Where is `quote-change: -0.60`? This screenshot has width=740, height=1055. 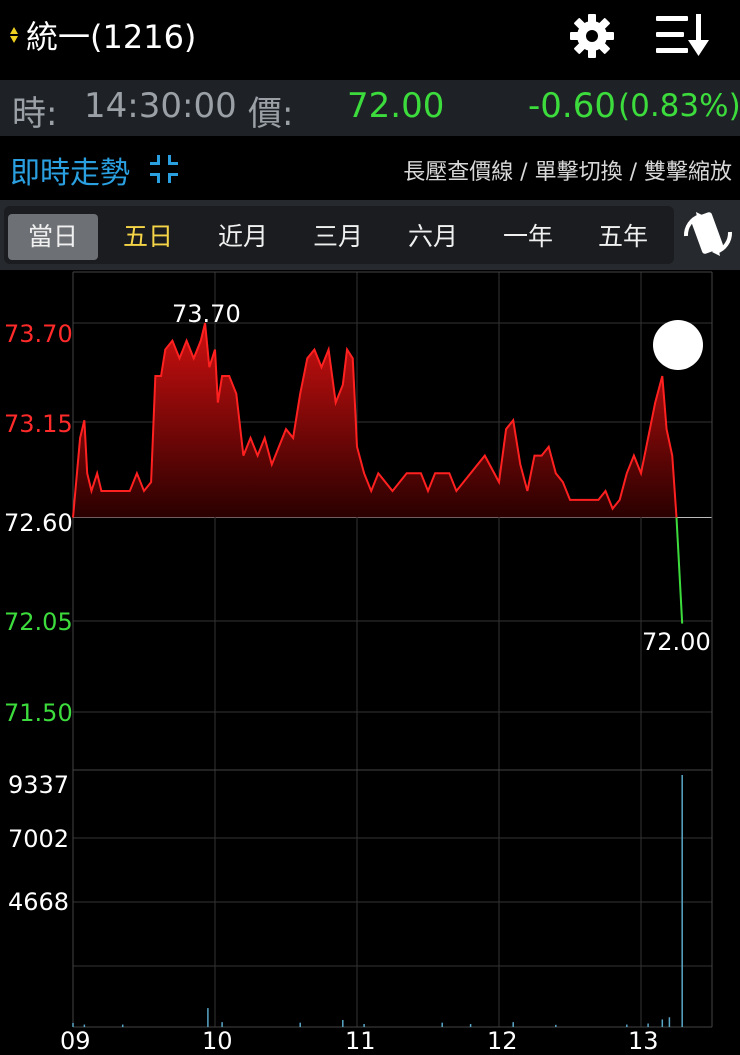
quote-change: -0.60 is located at coordinates (572, 106).